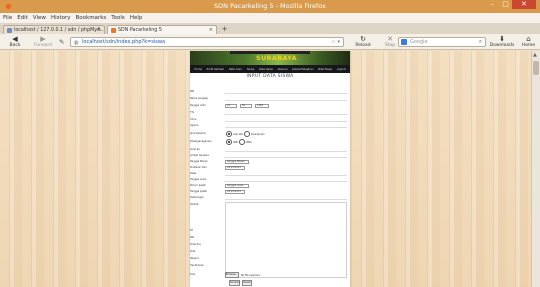  Describe the element at coordinates (535, 169) in the screenshot. I see `vertical-scrollbar: ▲` at that location.